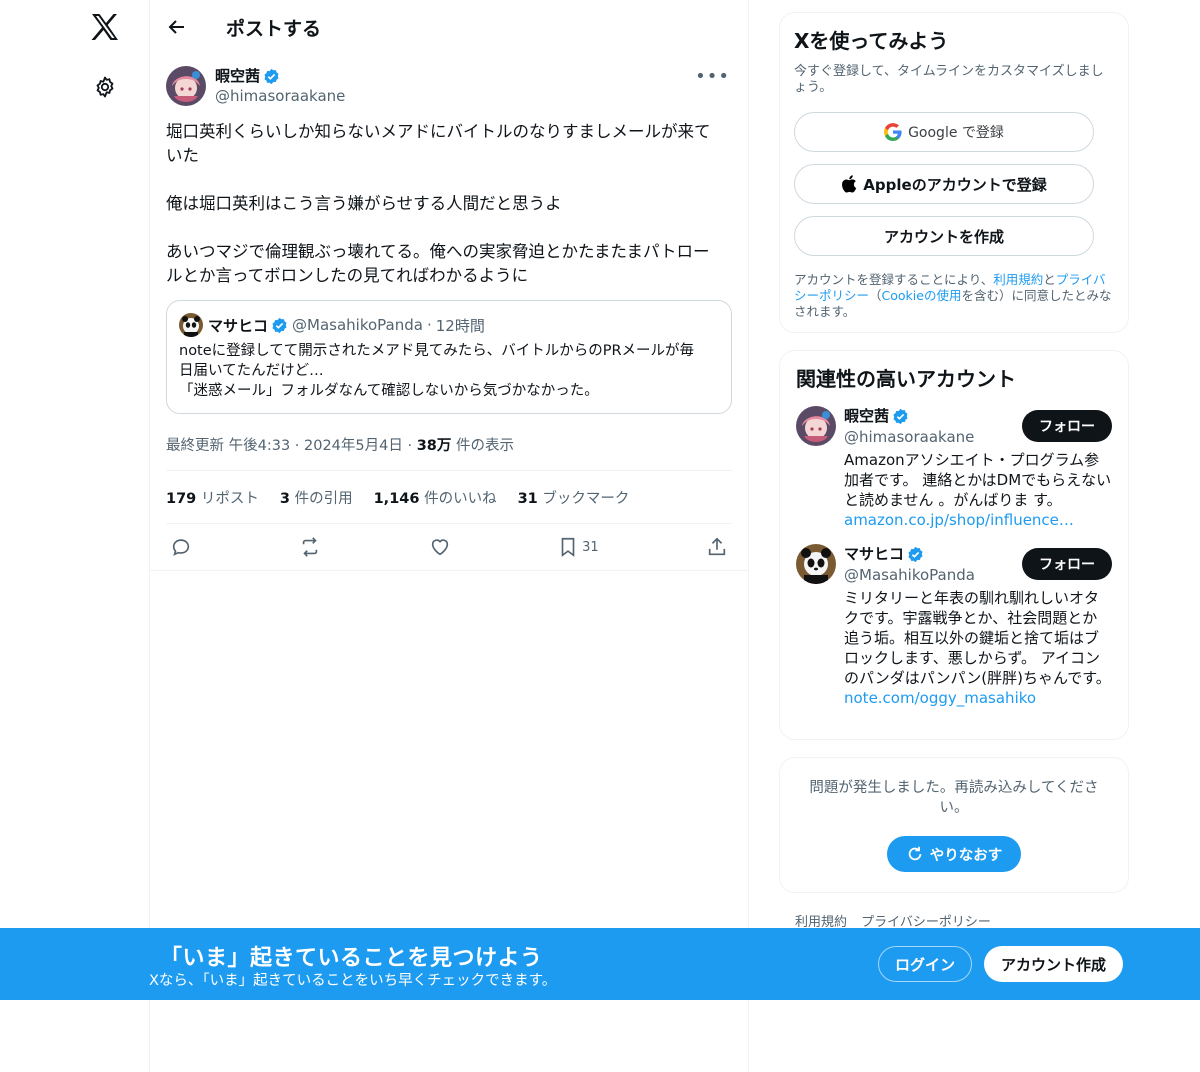 This screenshot has height=1072, width=1200. I want to click on quote-header: マサヒコ @MasahikoPanda · 12時間, so click(449, 325).